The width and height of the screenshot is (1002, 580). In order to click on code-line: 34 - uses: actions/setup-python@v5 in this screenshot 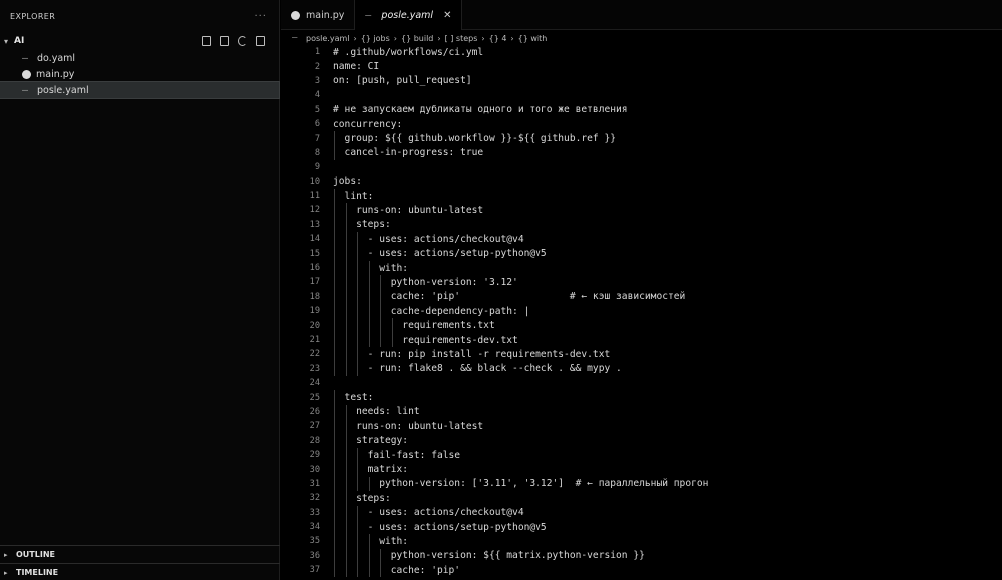, I will do `click(642, 527)`.